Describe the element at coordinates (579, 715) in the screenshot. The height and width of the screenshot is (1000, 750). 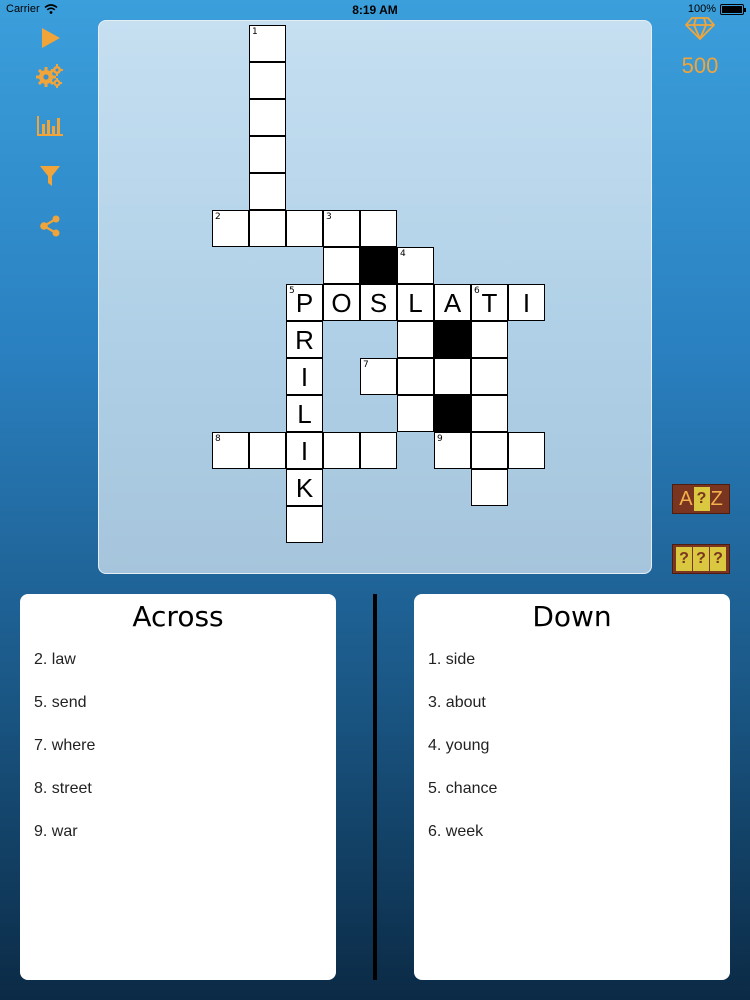
I see `down-clue-item: 3. about` at that location.